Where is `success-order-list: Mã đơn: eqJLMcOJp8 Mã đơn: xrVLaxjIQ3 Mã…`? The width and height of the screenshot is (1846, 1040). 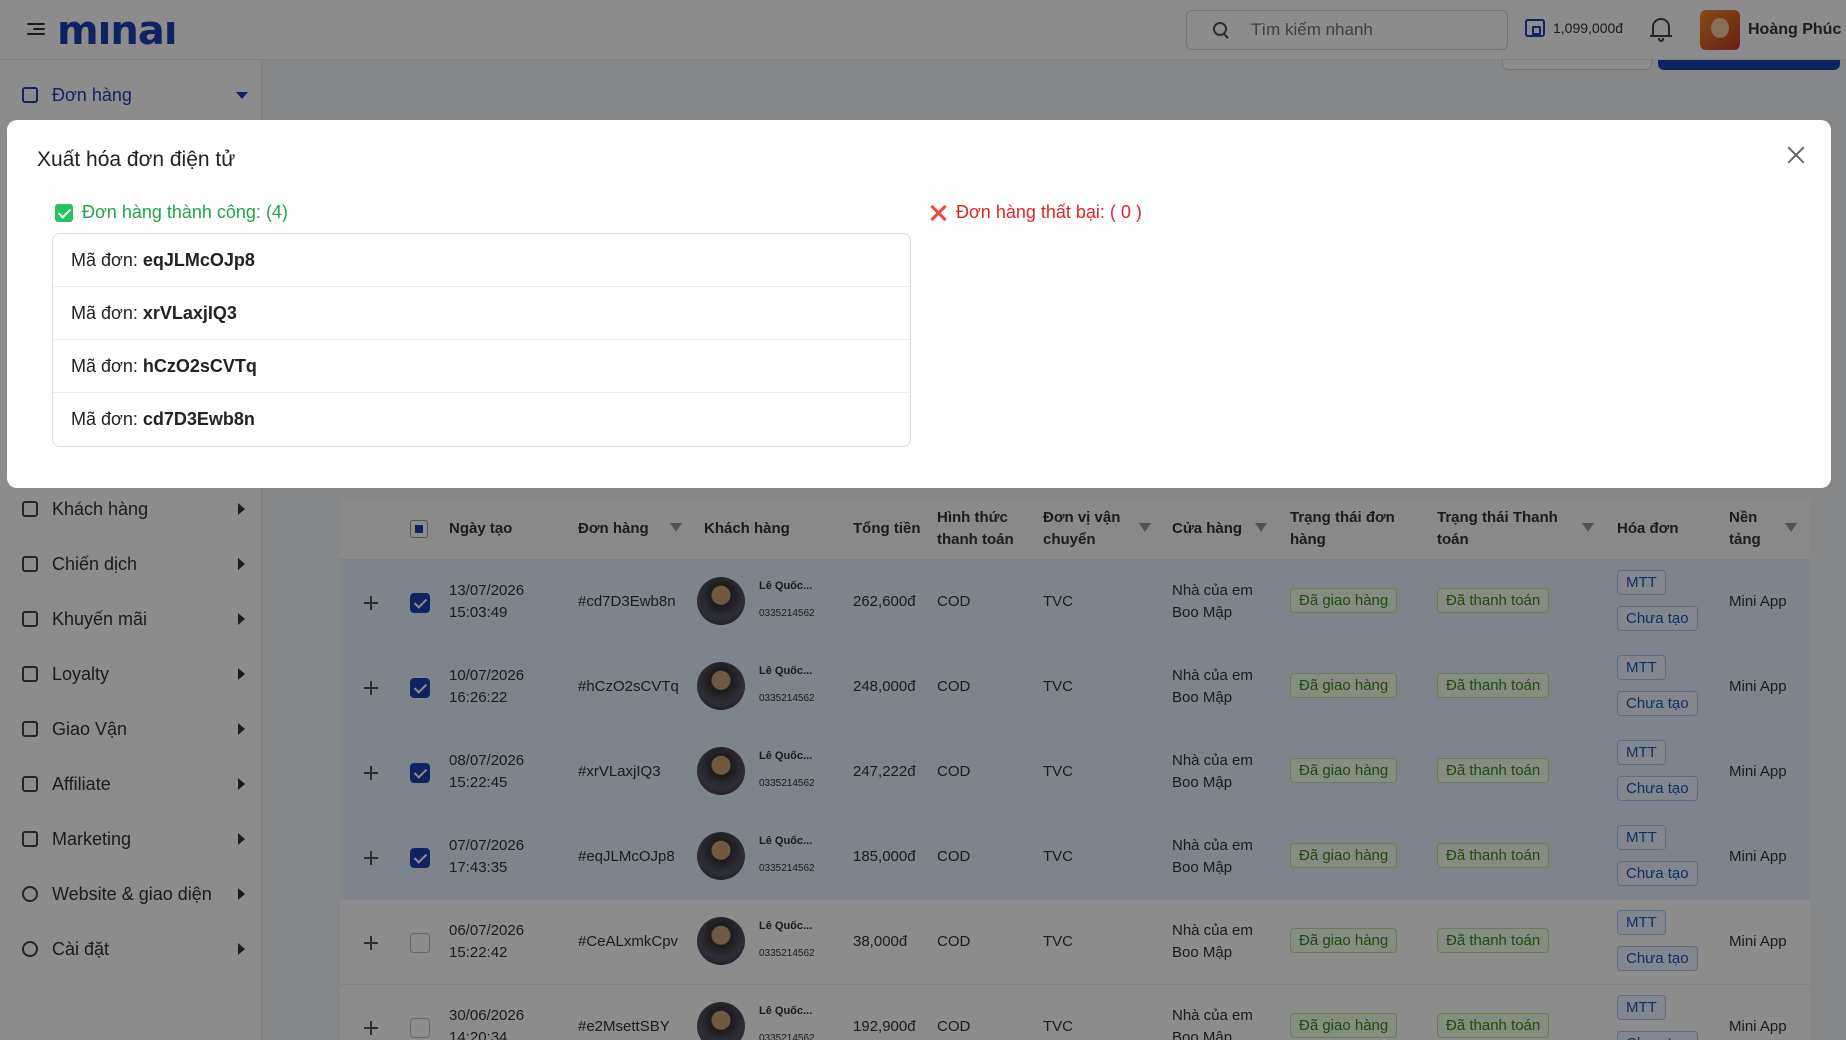
success-order-list: Mã đơn: eqJLMcOJp8 Mã đơn: xrVLaxjIQ3 Mã… is located at coordinates (481, 340).